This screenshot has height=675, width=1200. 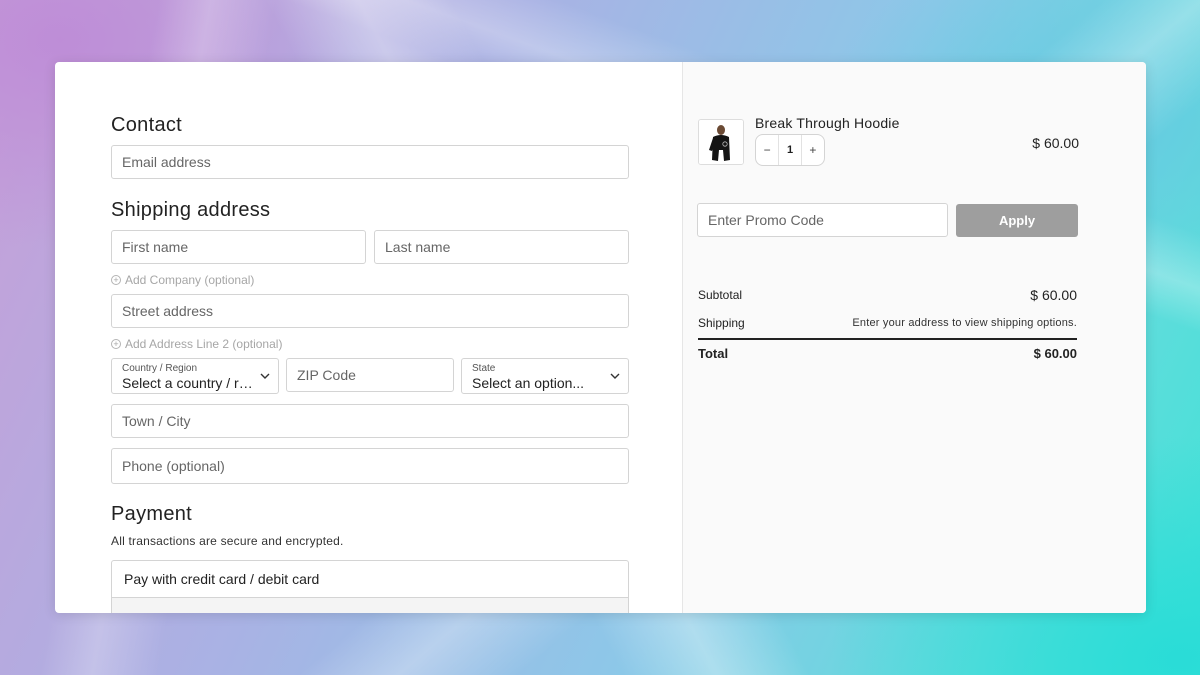 What do you see at coordinates (1053, 295) in the screenshot?
I see `subtotal-value: $ 60.00` at bounding box center [1053, 295].